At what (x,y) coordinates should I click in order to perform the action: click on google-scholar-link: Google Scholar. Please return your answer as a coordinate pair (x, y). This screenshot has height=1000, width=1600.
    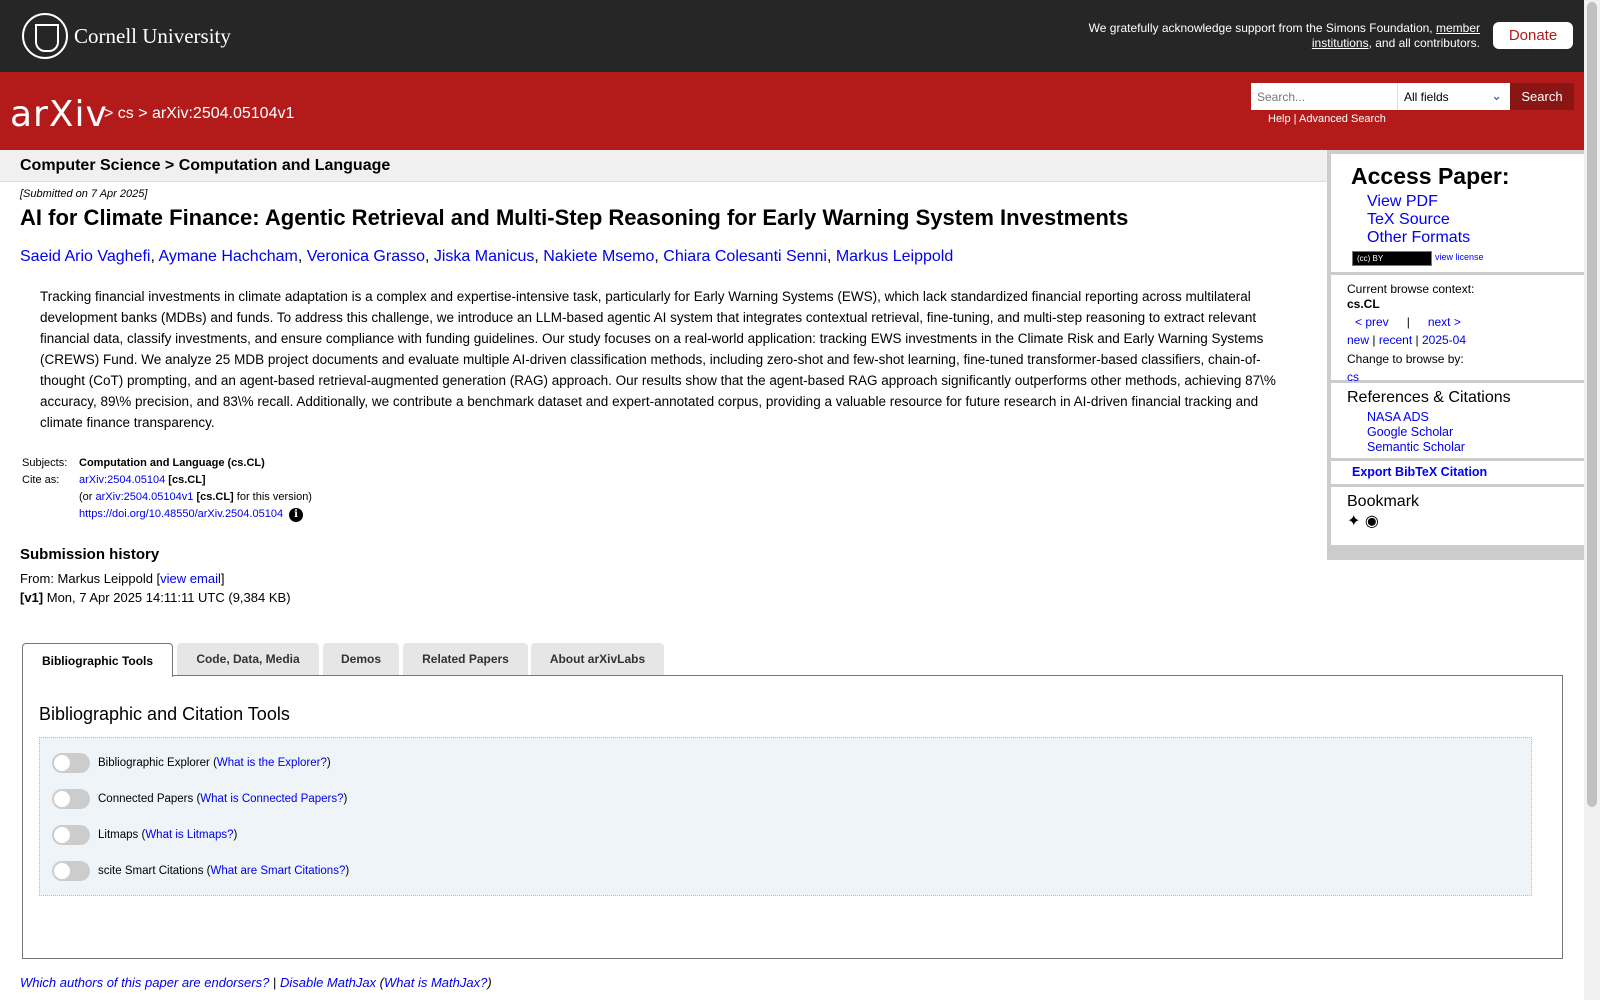
    Looking at the image, I should click on (1410, 432).